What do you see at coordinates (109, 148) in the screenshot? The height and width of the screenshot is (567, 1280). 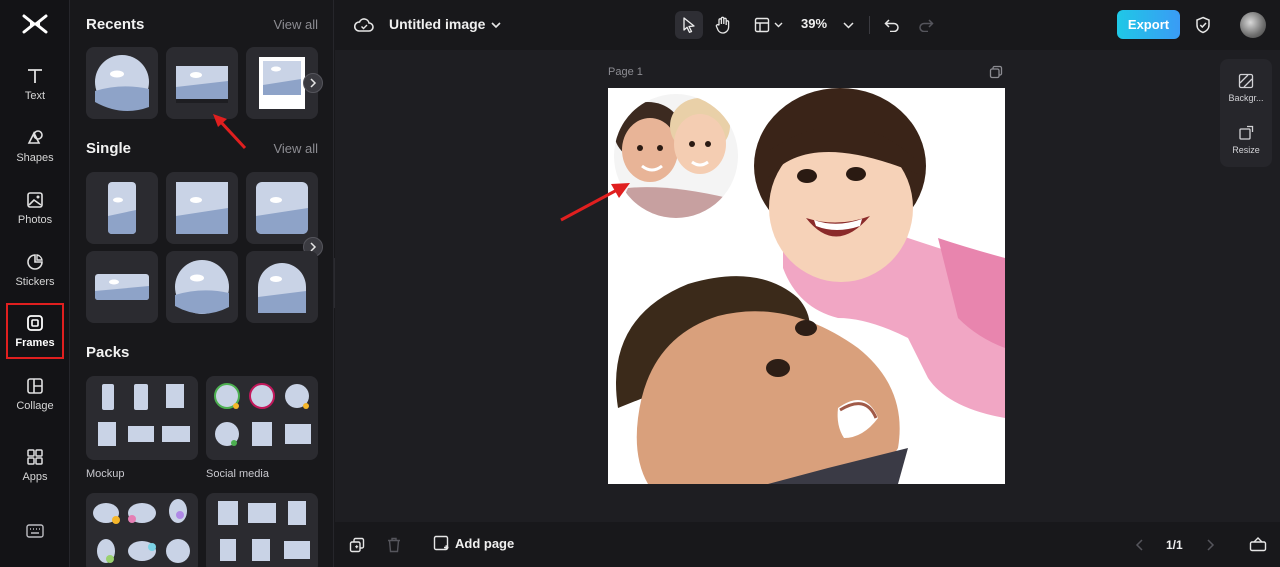 I see `single-title: Single` at bounding box center [109, 148].